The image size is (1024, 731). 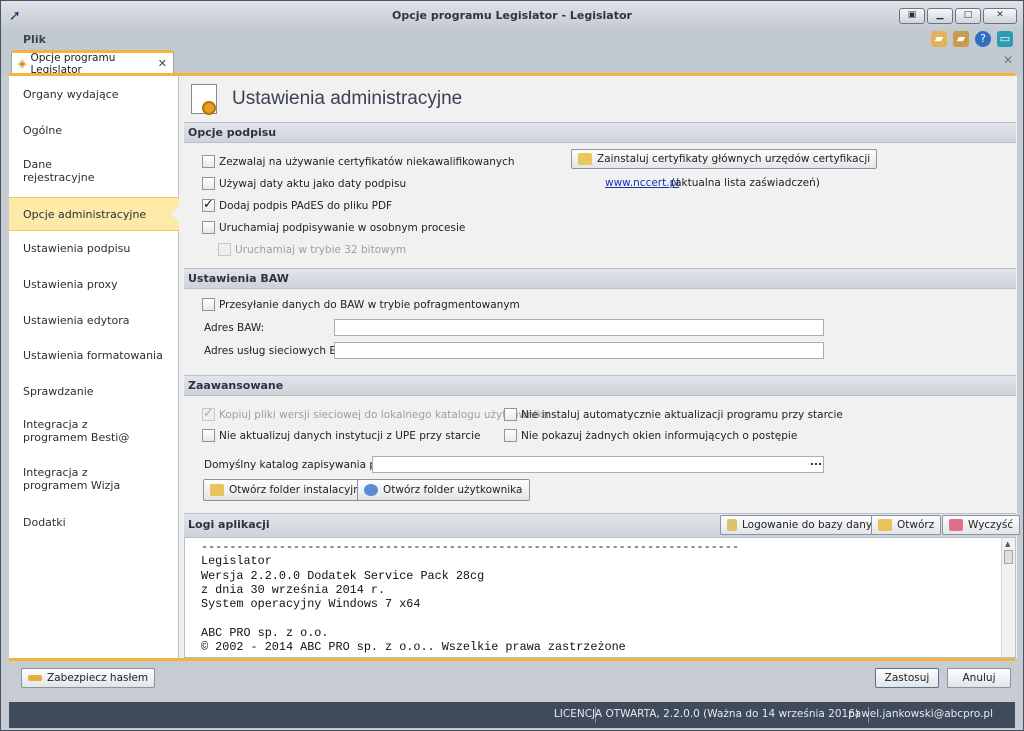 I want to click on button-label: Otwórz, so click(x=916, y=525).